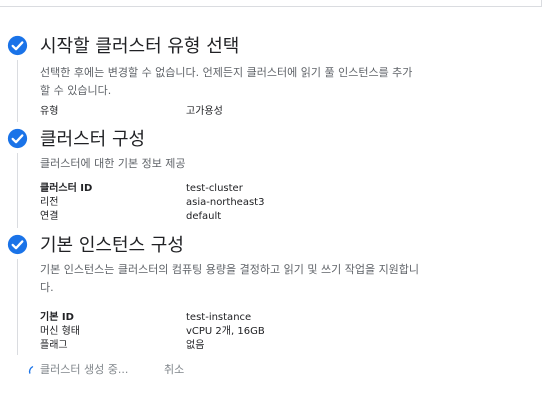 This screenshot has height=410, width=549. Describe the element at coordinates (204, 111) in the screenshot. I see `field-value-type: 고가용성` at that location.